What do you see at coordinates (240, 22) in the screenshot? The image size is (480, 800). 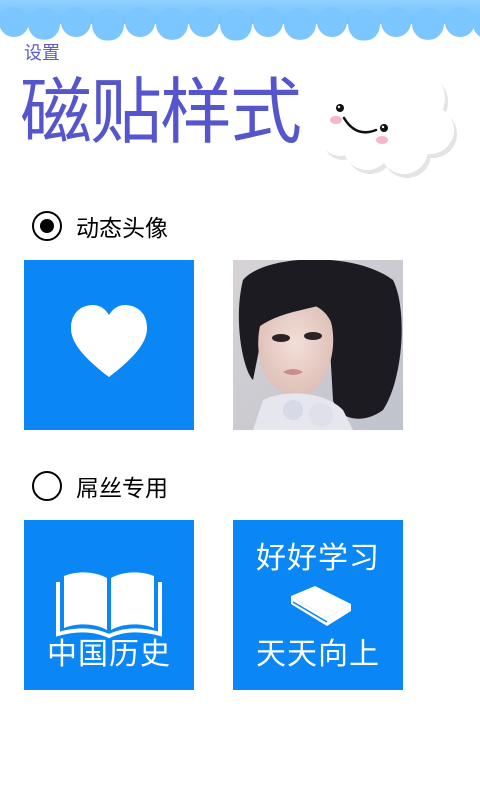 I see `top-cloud-banner` at bounding box center [240, 22].